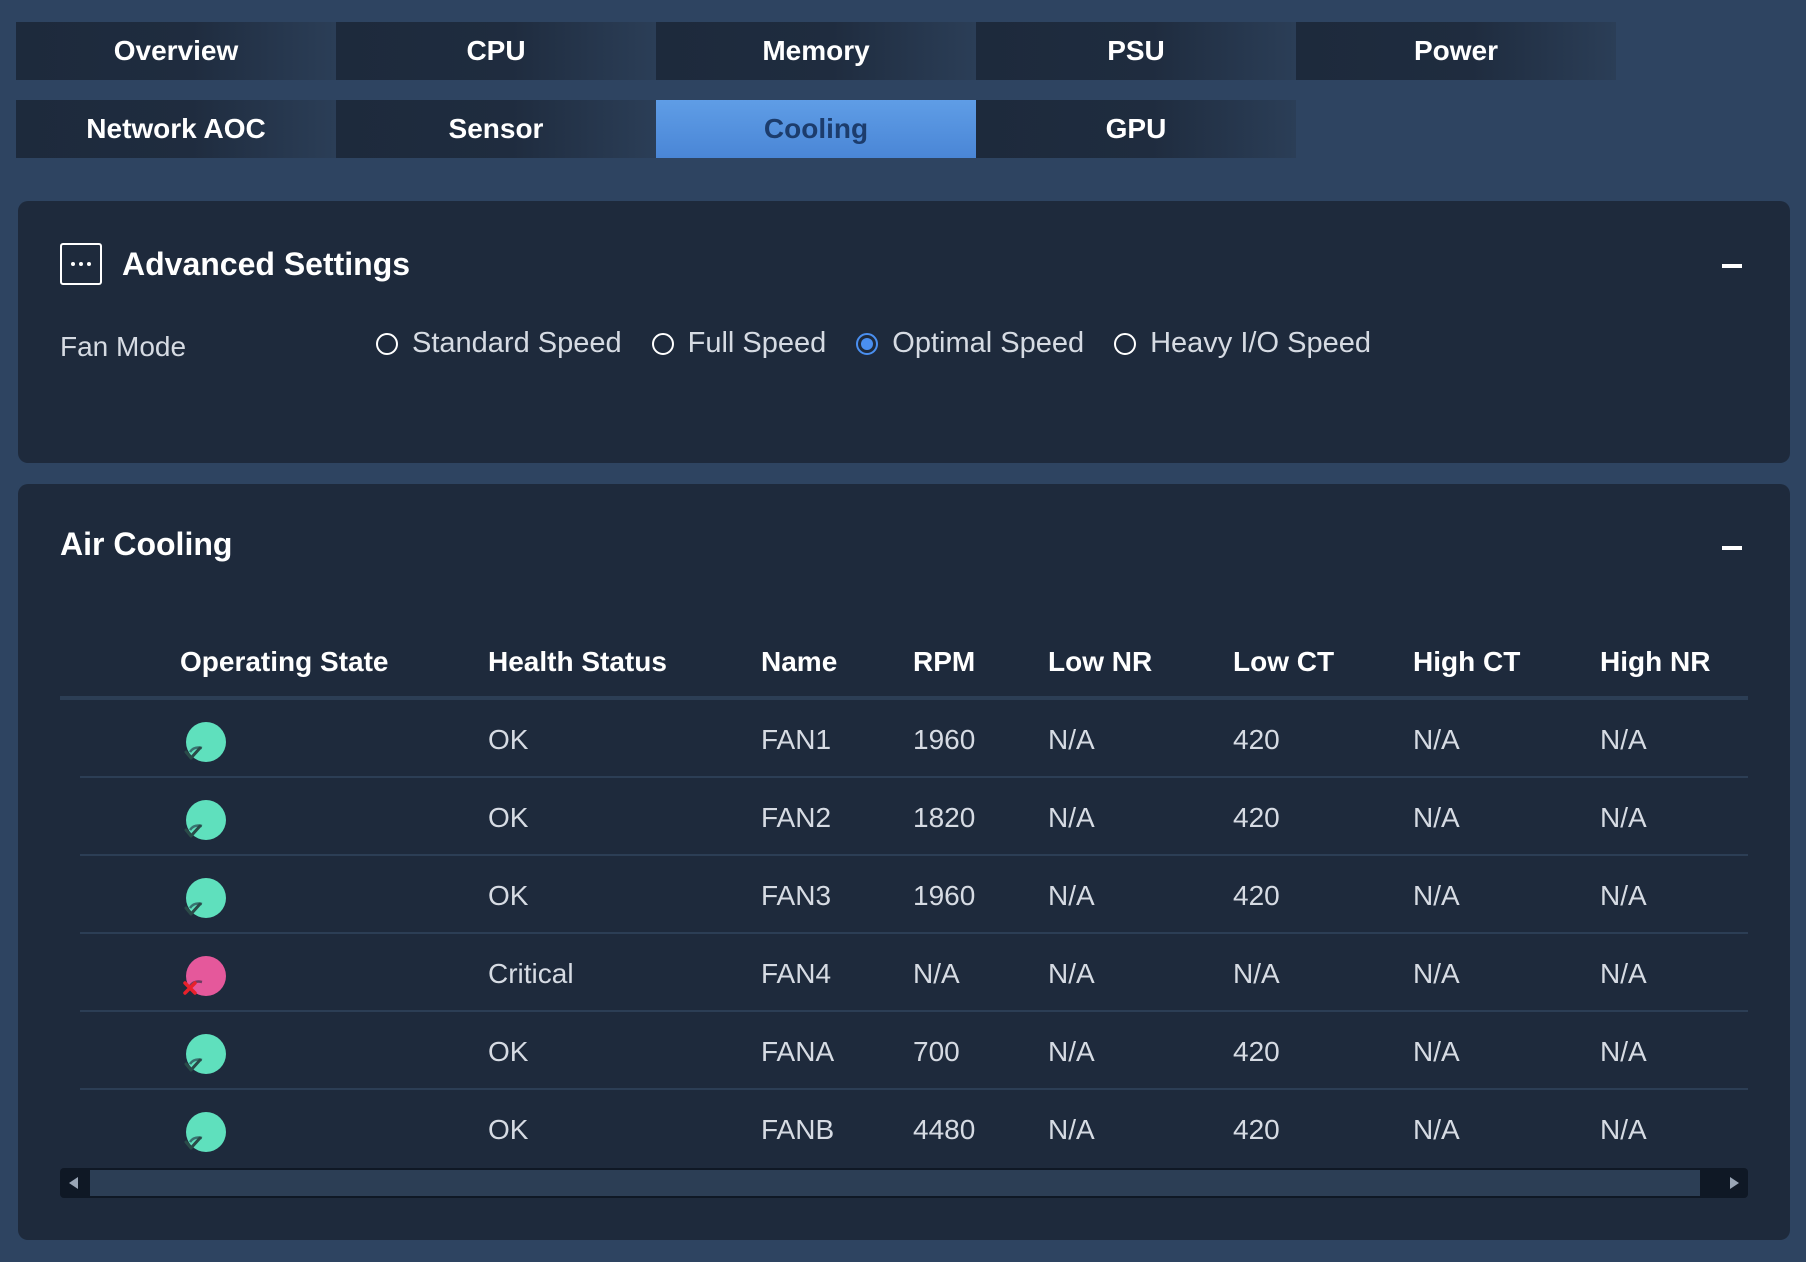 This screenshot has width=1806, height=1262. What do you see at coordinates (284, 662) in the screenshot?
I see `col-operating-state: Operating State` at bounding box center [284, 662].